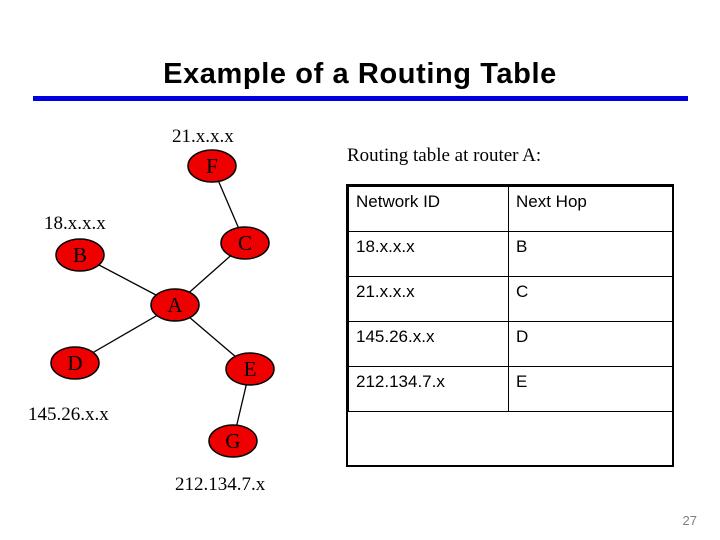  I want to click on title-underline-rule, so click(360, 98).